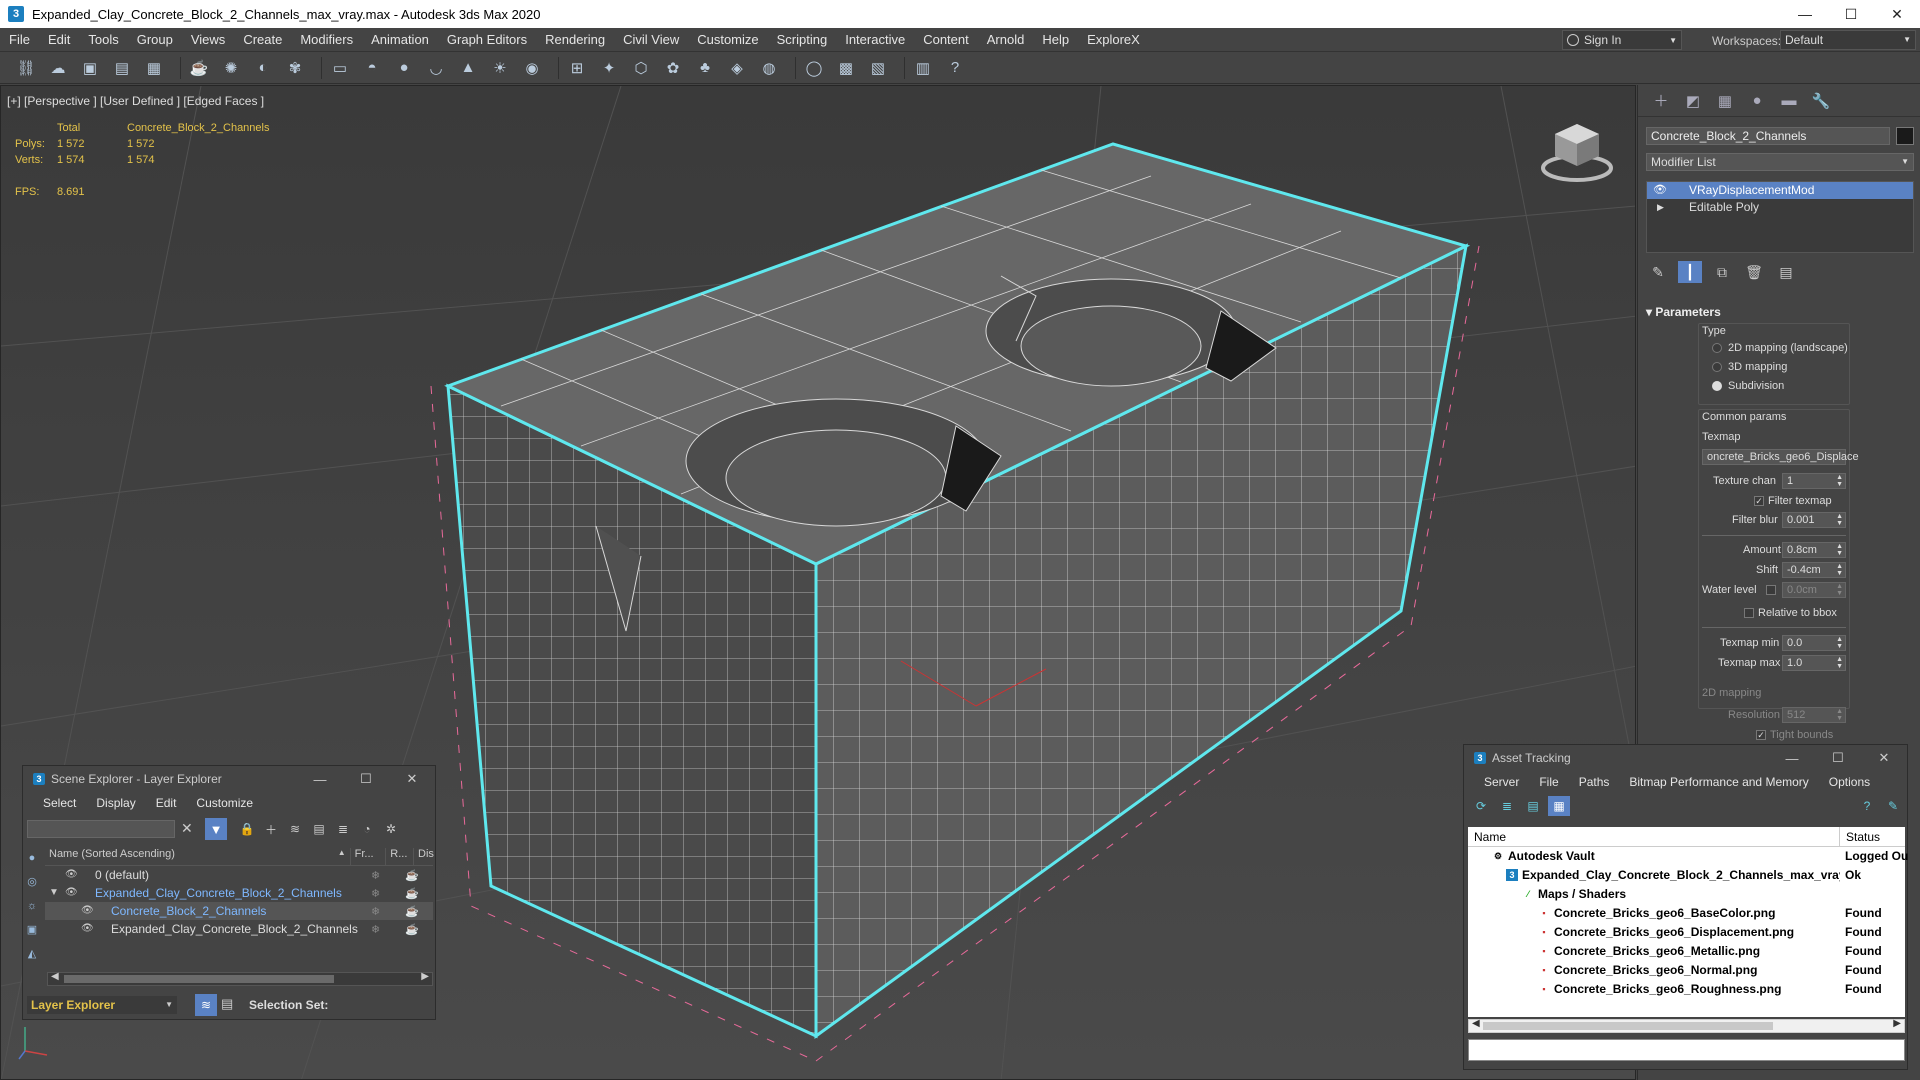 This screenshot has width=1920, height=1080. I want to click on display-shapes-icon: ◎, so click(32, 882).